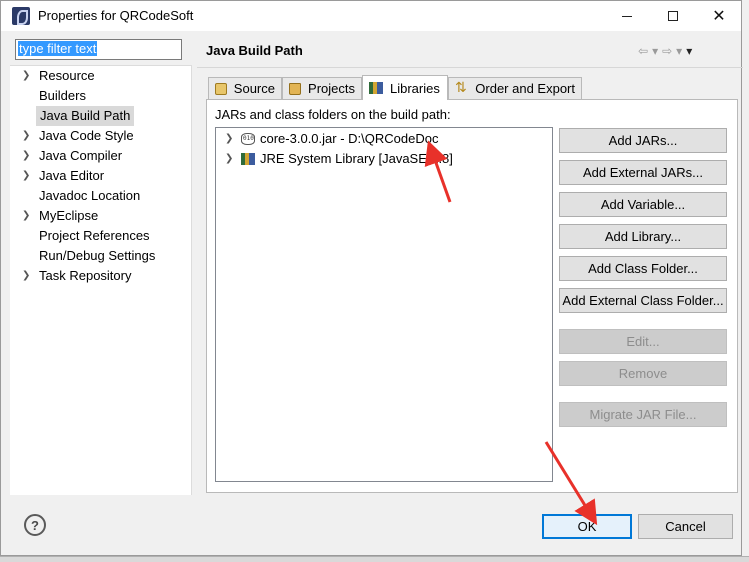 This screenshot has width=749, height=562. I want to click on nav-item-label: Java Code Style, so click(86, 135).